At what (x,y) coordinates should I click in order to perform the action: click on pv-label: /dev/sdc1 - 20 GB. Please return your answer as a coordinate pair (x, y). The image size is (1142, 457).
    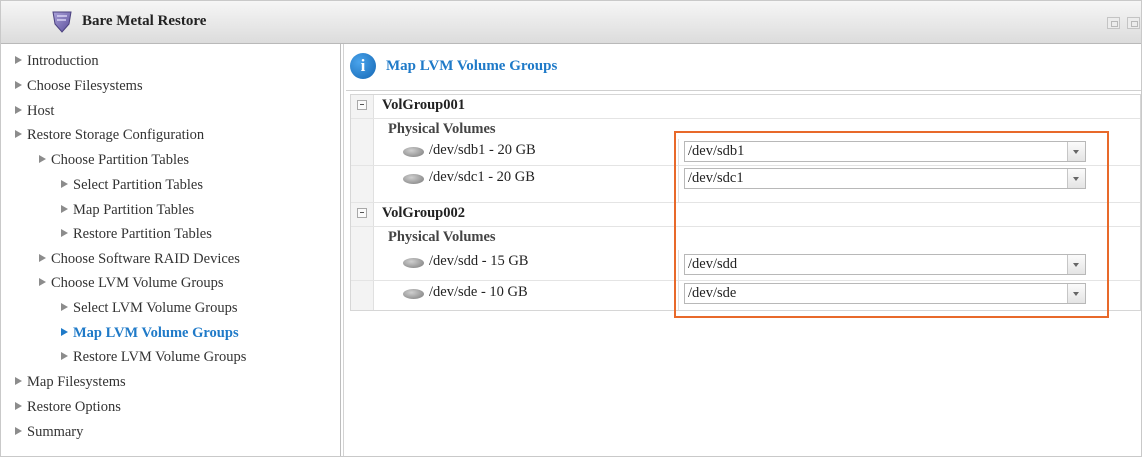
    Looking at the image, I should click on (482, 177).